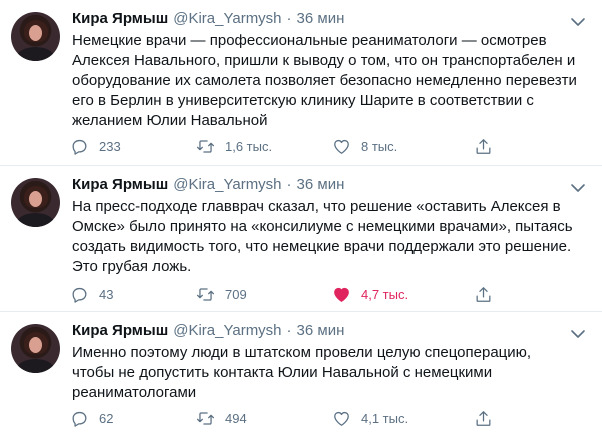 The image size is (602, 446). What do you see at coordinates (95, 146) in the screenshot?
I see `reply-button: 233` at bounding box center [95, 146].